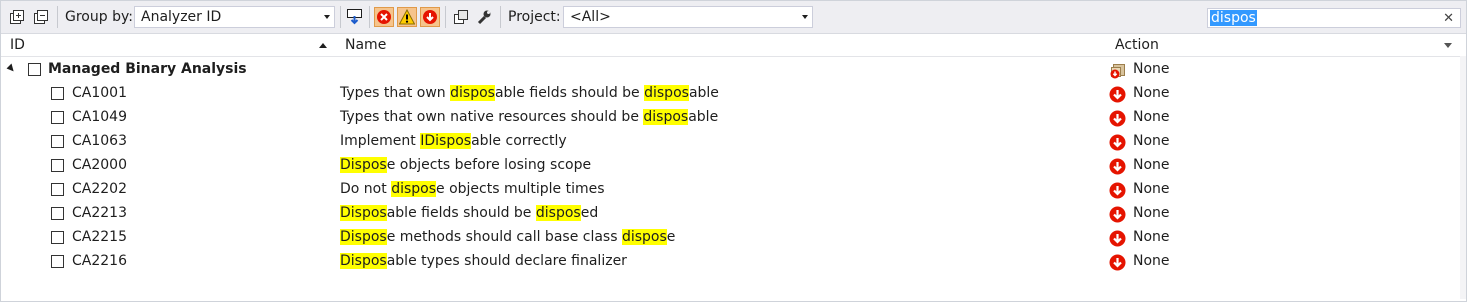 The height and width of the screenshot is (302, 1467). Describe the element at coordinates (17, 45) in the screenshot. I see `column-header-id: ID` at that location.